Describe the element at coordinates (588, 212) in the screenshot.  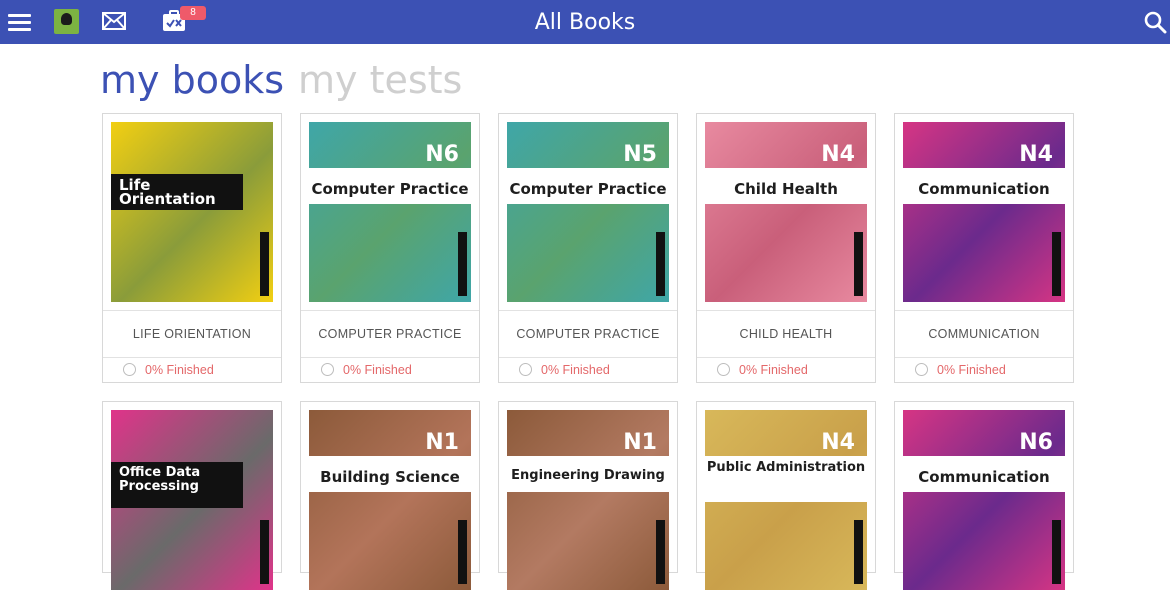
I see `book-cover-image: Computer Practice N5` at that location.